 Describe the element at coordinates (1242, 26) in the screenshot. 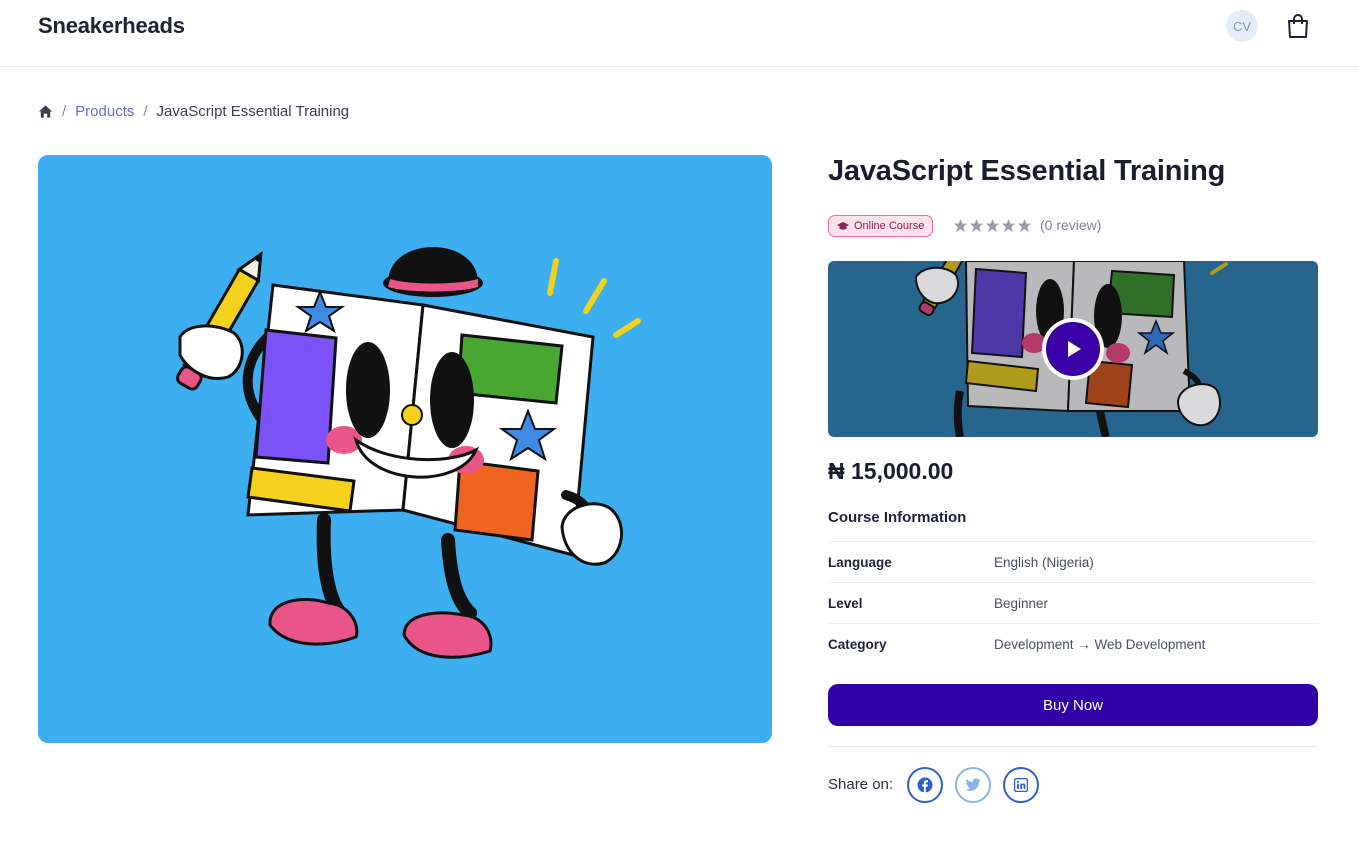

I see `user-avatar: CV` at that location.